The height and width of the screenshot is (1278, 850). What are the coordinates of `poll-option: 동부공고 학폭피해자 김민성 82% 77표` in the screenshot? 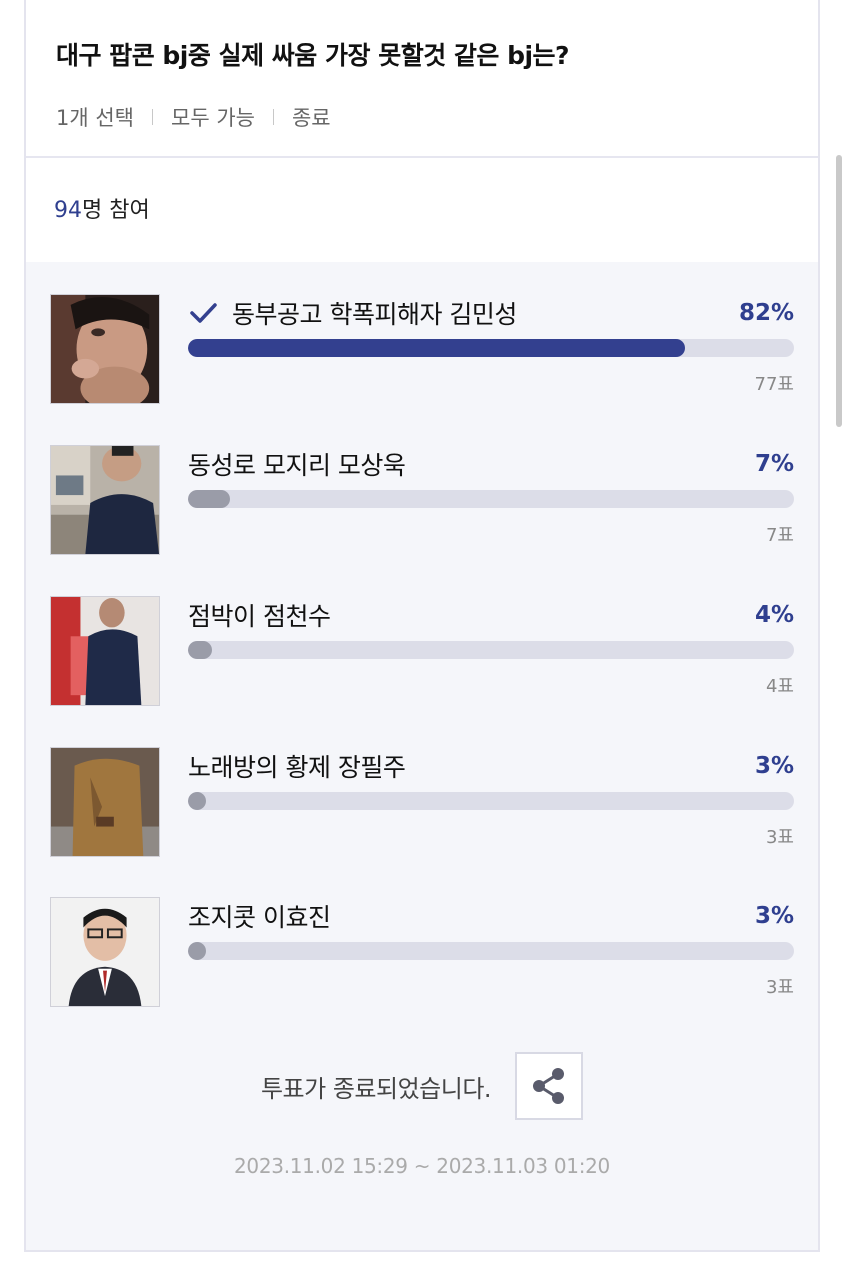 It's located at (422, 350).